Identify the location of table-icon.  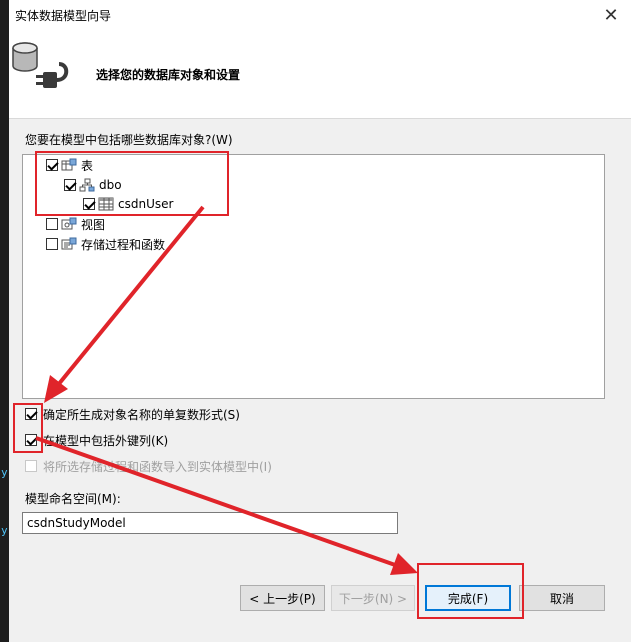
(106, 204).